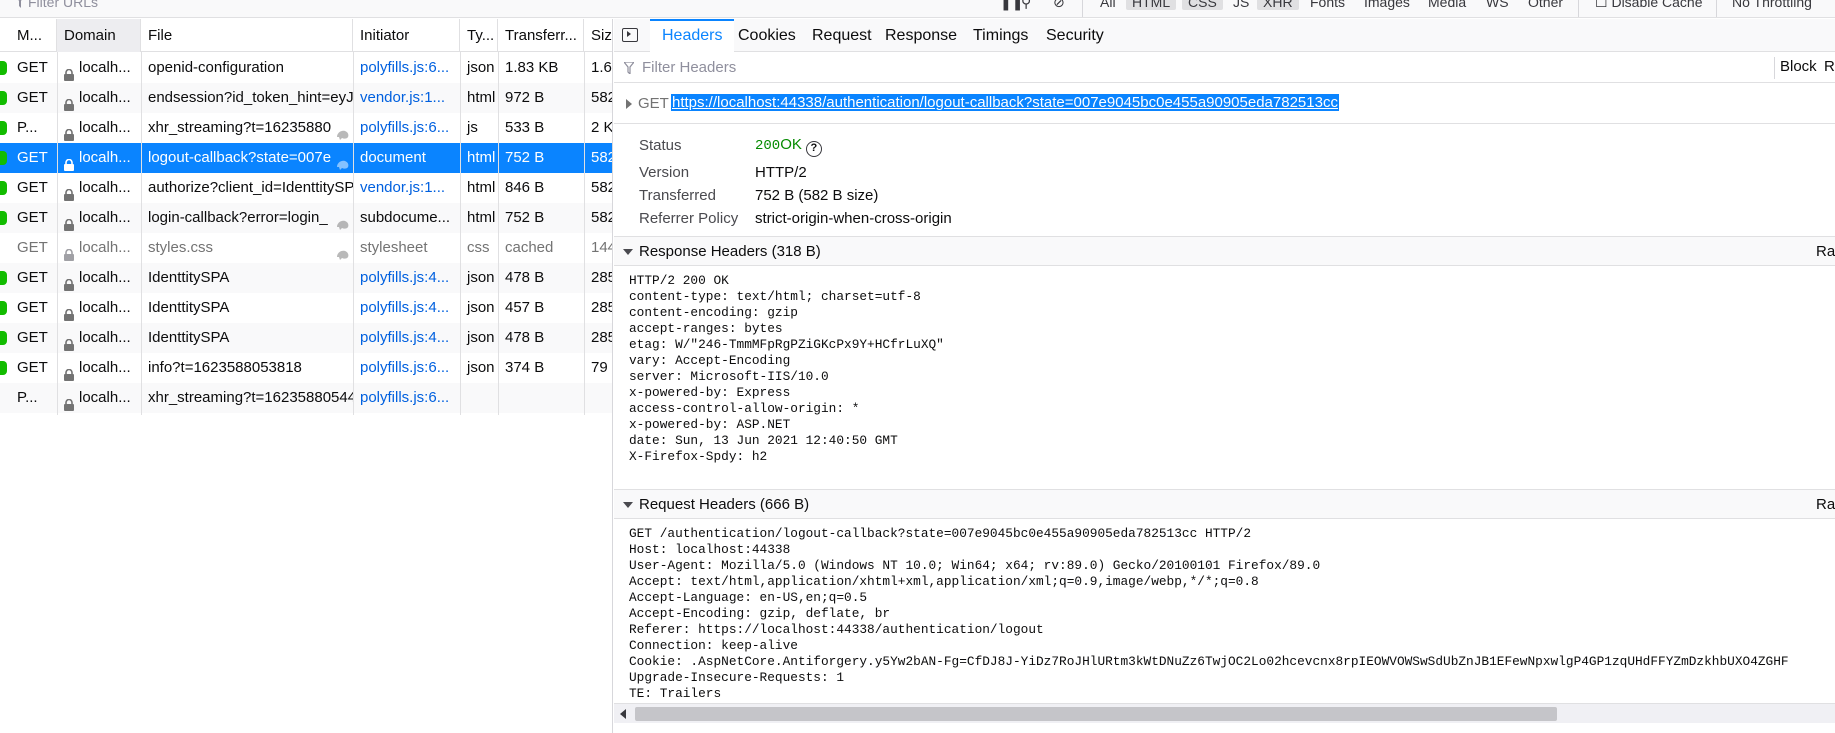  What do you see at coordinates (481, 97) in the screenshot?
I see `cell-type: html` at bounding box center [481, 97].